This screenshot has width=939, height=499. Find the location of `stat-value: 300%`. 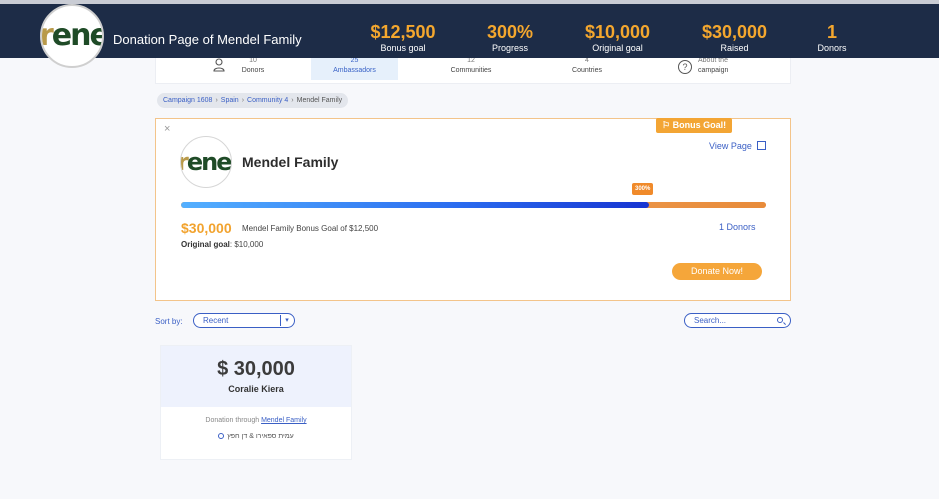

stat-value: 300% is located at coordinates (510, 32).